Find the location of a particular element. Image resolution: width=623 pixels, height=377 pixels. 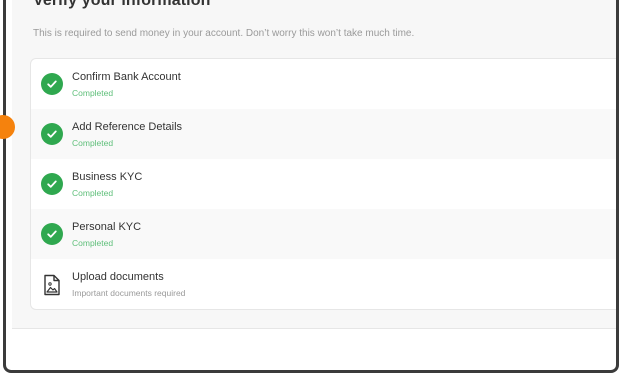

document-image-icon is located at coordinates (52, 285).